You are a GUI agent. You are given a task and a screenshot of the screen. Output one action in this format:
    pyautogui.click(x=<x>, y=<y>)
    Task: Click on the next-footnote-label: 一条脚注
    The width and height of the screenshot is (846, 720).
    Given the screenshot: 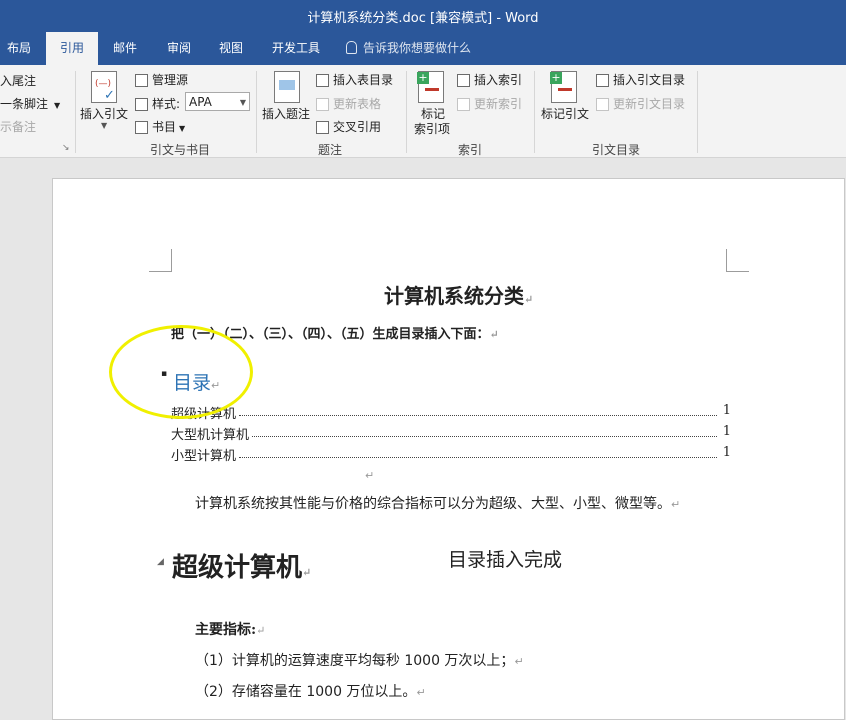 What is the action you would take?
    pyautogui.click(x=24, y=104)
    